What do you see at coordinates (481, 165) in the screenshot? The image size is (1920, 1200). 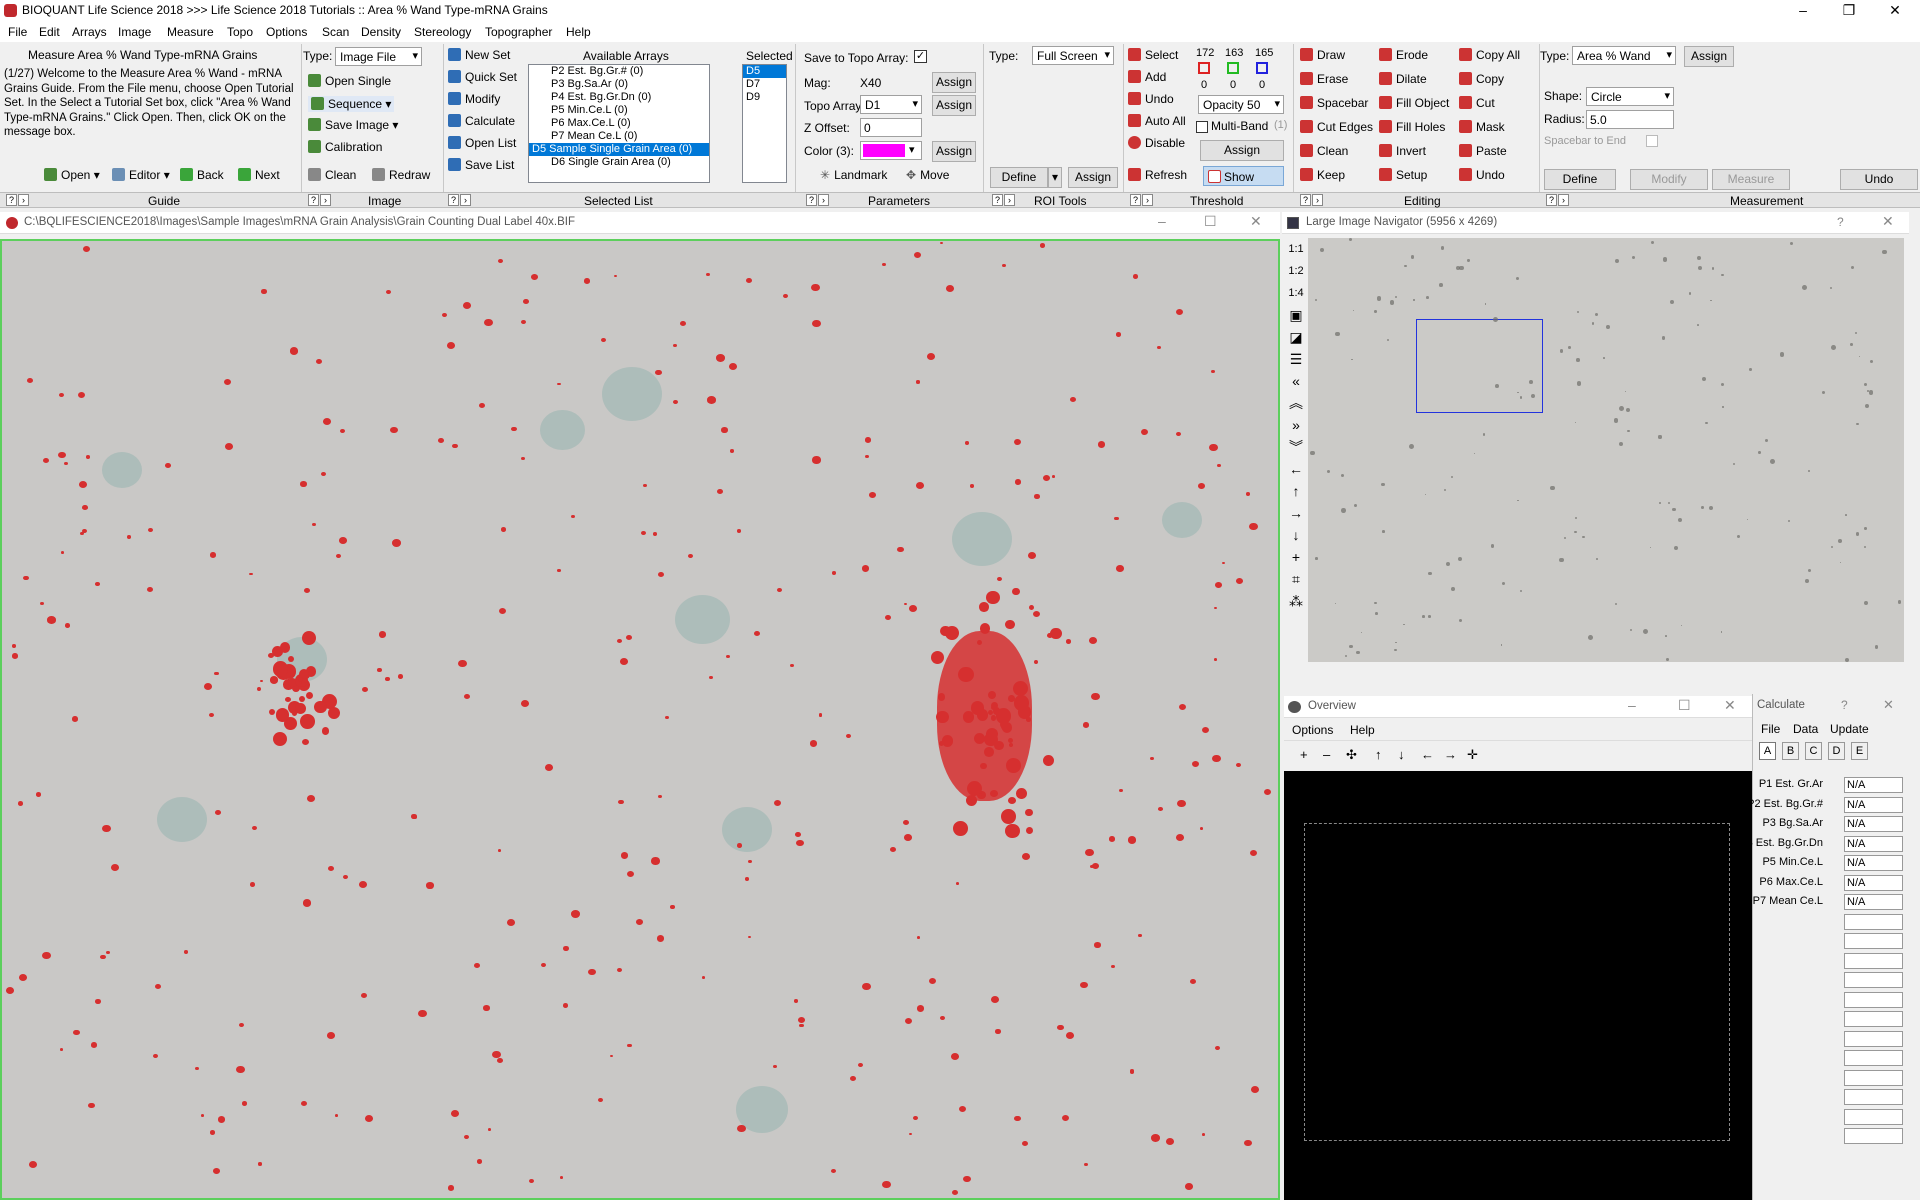 I see `save-list-button: Save List` at bounding box center [481, 165].